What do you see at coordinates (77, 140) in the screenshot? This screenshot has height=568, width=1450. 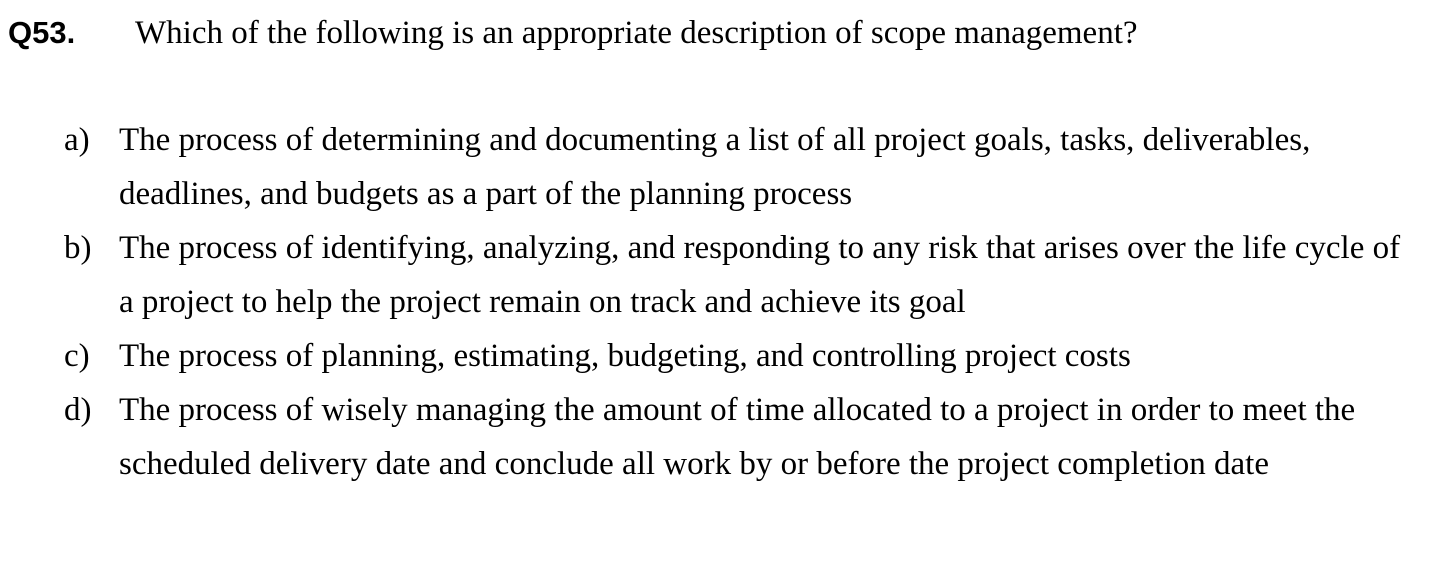 I see `option-letter: a)` at bounding box center [77, 140].